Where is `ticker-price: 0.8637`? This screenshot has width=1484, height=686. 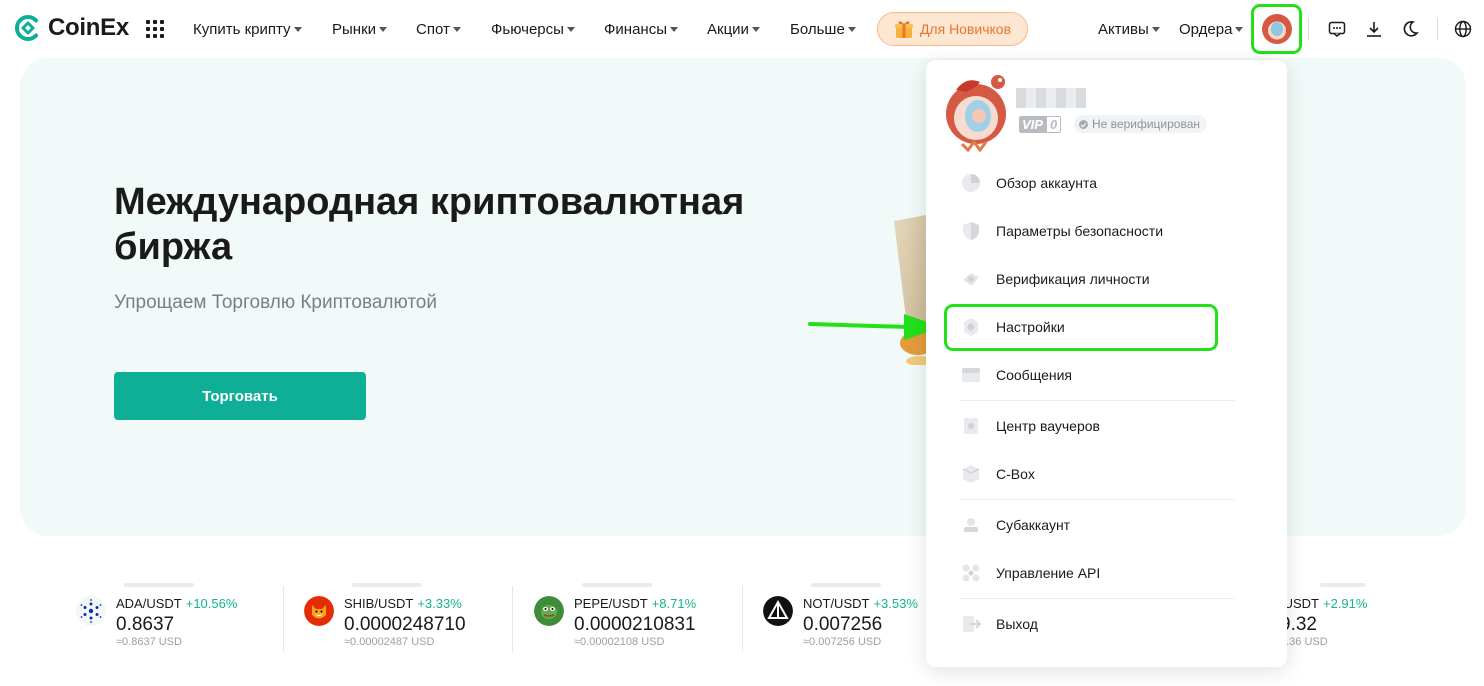 ticker-price: 0.8637 is located at coordinates (145, 624).